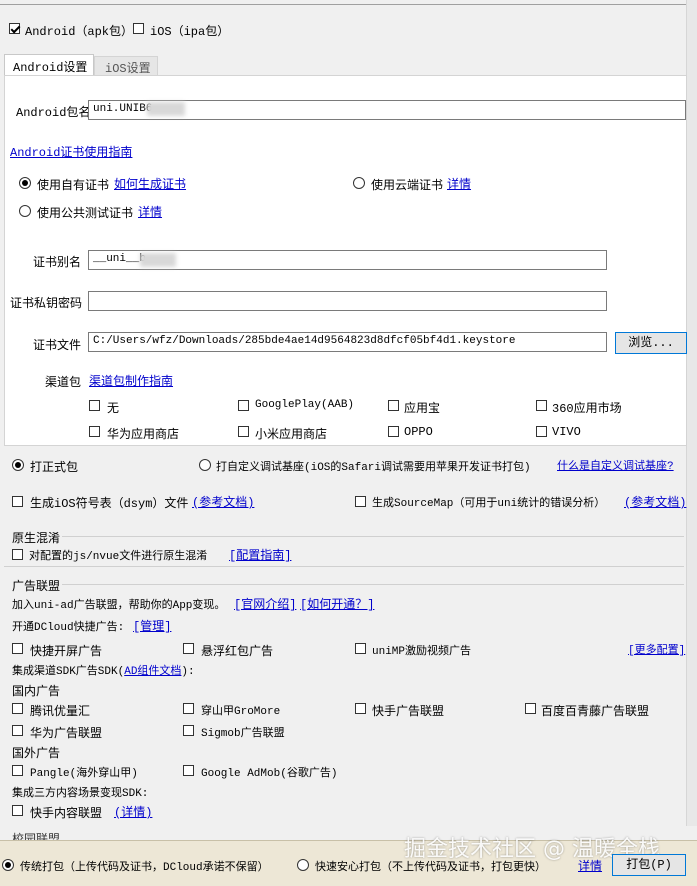 This screenshot has width=697, height=886. What do you see at coordinates (188, 672) in the screenshot?
I see `sdk-ads-suffix: ):` at bounding box center [188, 672].